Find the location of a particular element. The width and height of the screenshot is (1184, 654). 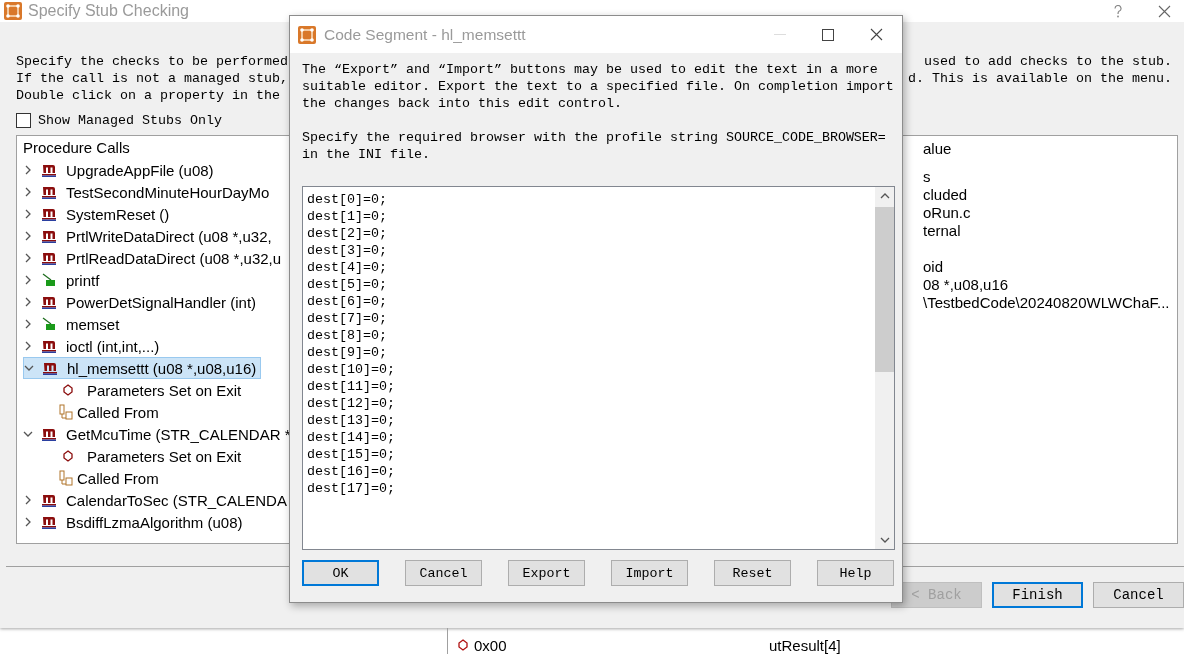

tree-item: BsdiffLzmaAlgorithm (u08) is located at coordinates (135, 522).